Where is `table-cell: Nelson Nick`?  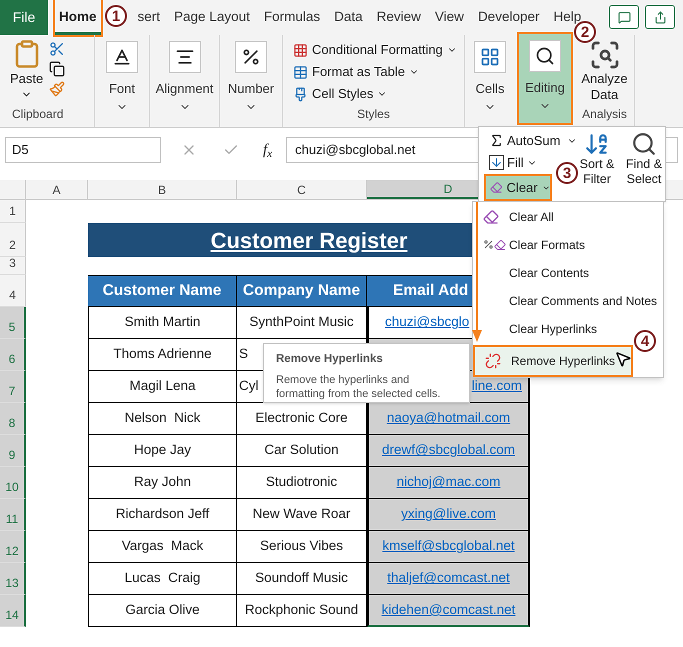 table-cell: Nelson Nick is located at coordinates (162, 419).